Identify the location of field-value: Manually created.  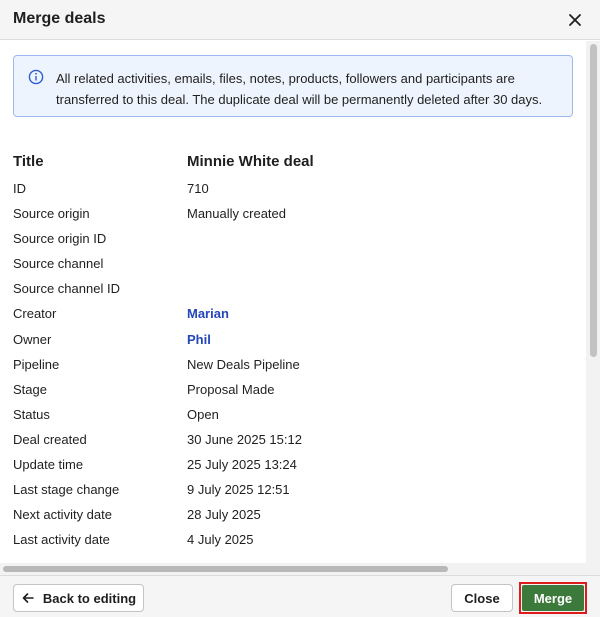
(236, 214).